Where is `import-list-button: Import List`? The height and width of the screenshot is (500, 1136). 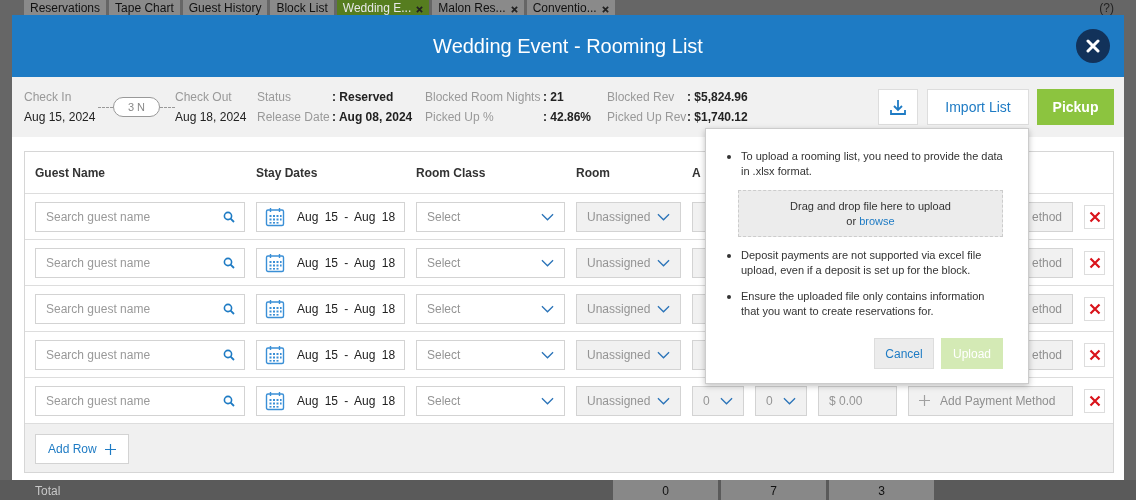 import-list-button: Import List is located at coordinates (978, 107).